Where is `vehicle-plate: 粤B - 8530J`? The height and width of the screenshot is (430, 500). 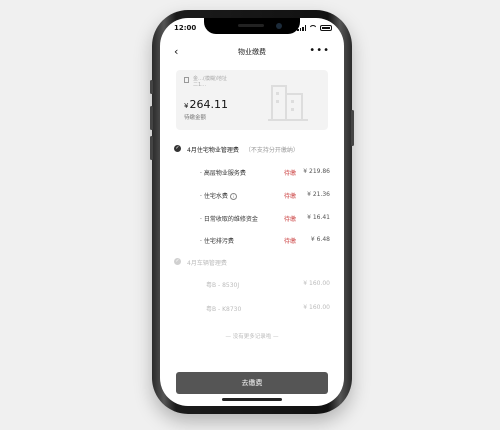
vehicle-plate: 粤B - 8530J is located at coordinates (223, 285).